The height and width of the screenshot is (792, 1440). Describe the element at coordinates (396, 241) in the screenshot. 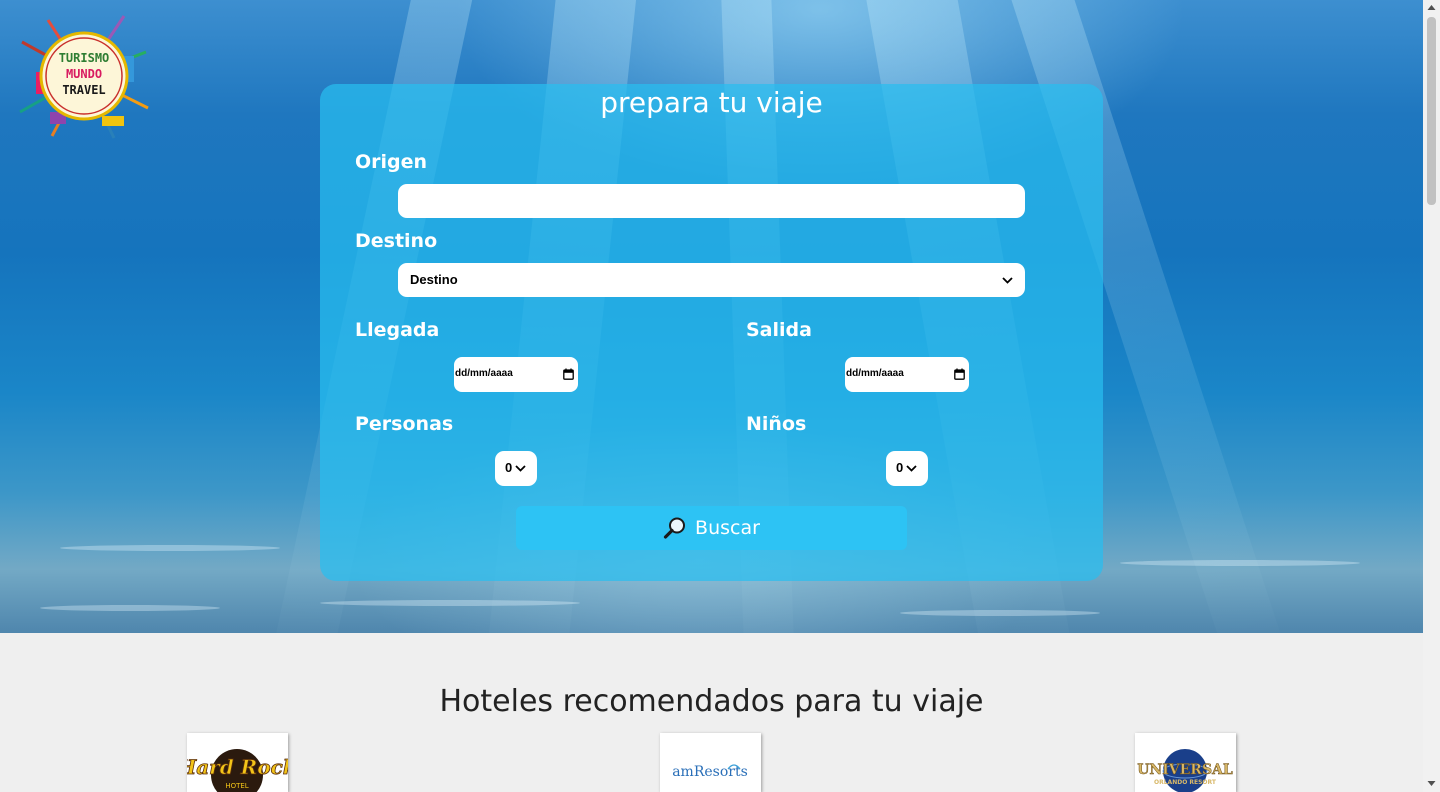

I see `destino-label: Destino` at that location.